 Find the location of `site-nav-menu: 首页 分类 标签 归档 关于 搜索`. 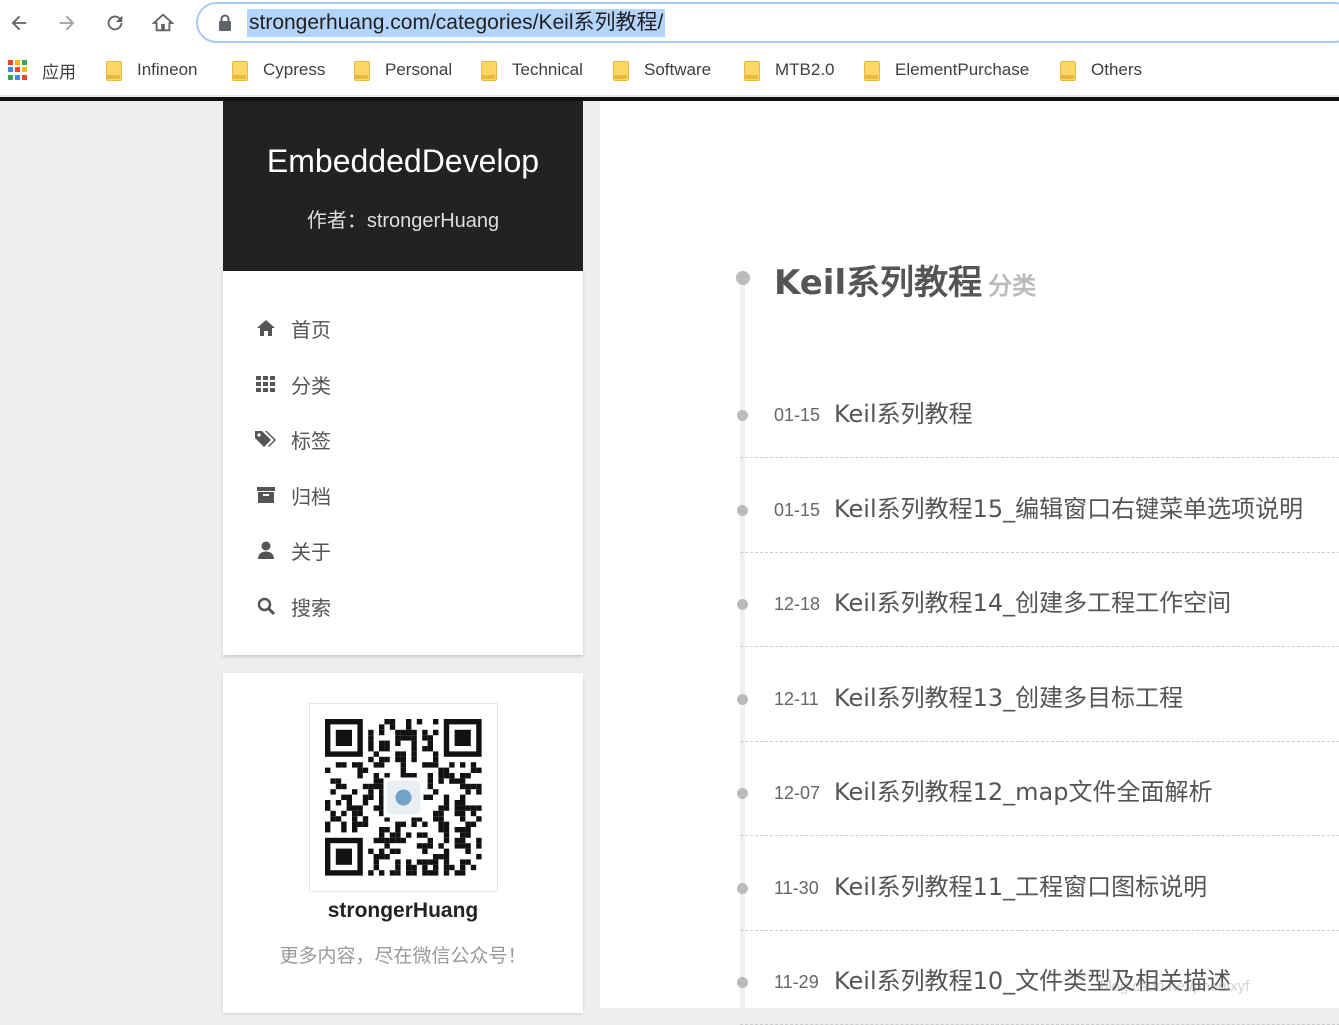

site-nav-menu: 首页 分类 标签 归档 关于 搜索 is located at coordinates (403, 463).